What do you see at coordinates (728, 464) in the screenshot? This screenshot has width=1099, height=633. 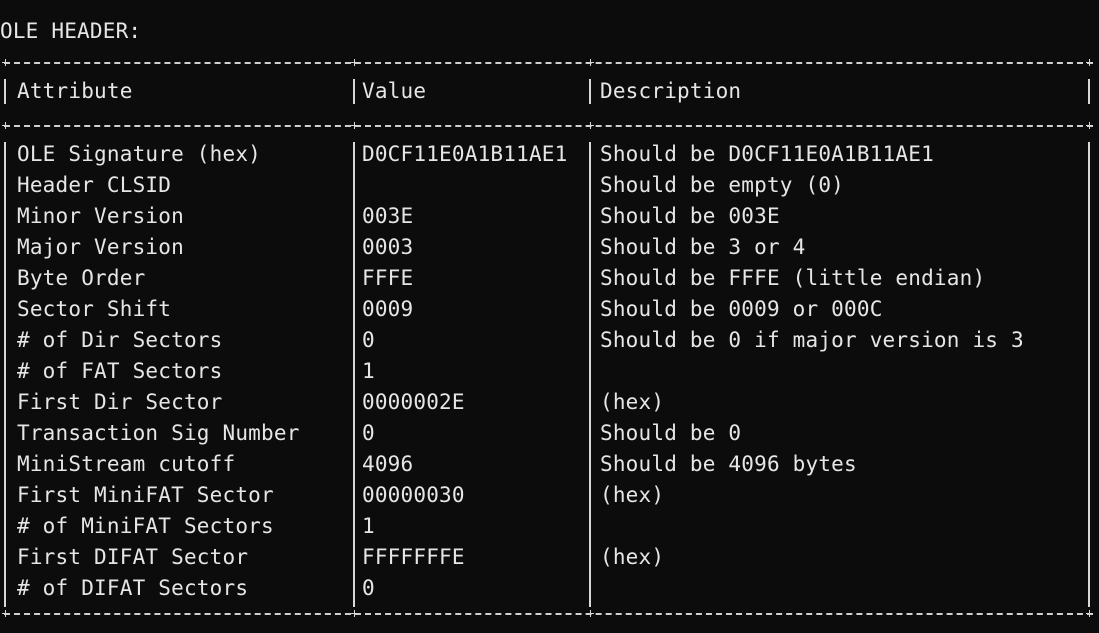 I see `cell-description: Should be 4096 bytes` at bounding box center [728, 464].